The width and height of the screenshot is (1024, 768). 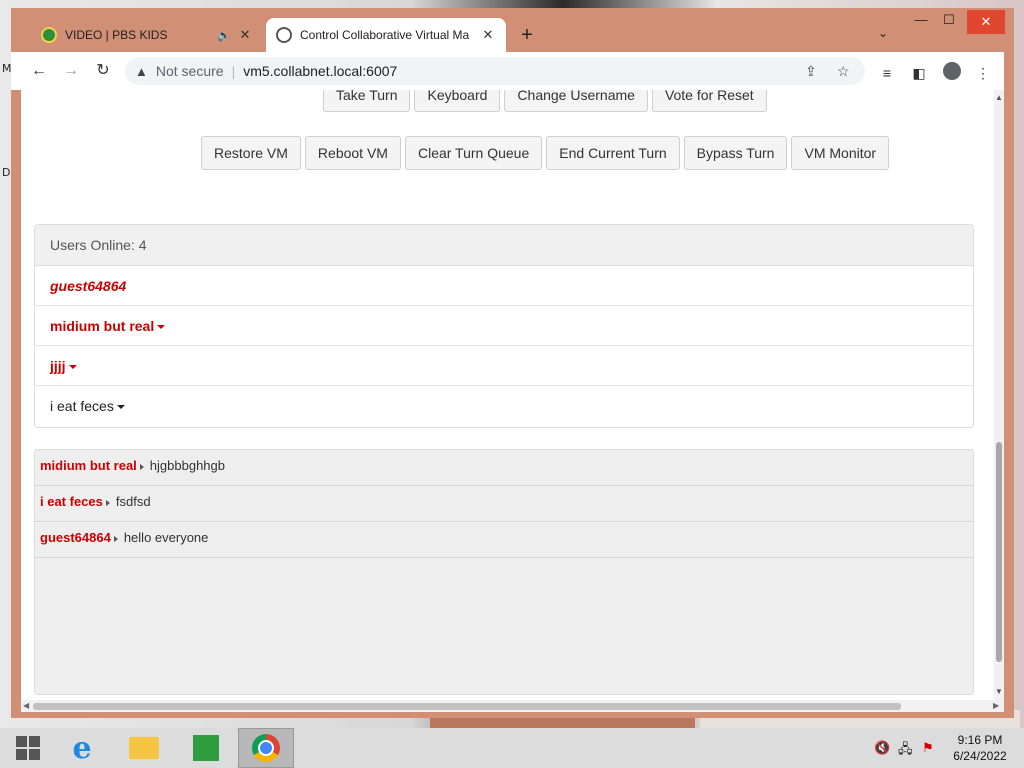 I want to click on tab-title: Control Collaborative Virtual Ma, so click(x=385, y=35).